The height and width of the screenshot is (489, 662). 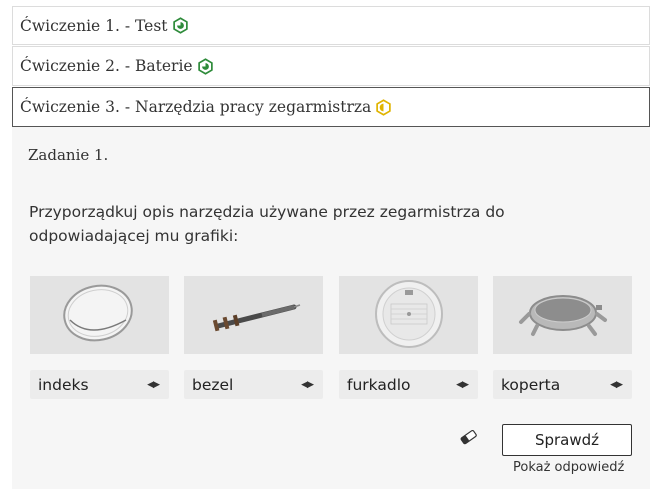 What do you see at coordinates (562, 384) in the screenshot?
I see `answer-select-4: koperta ◀▶` at bounding box center [562, 384].